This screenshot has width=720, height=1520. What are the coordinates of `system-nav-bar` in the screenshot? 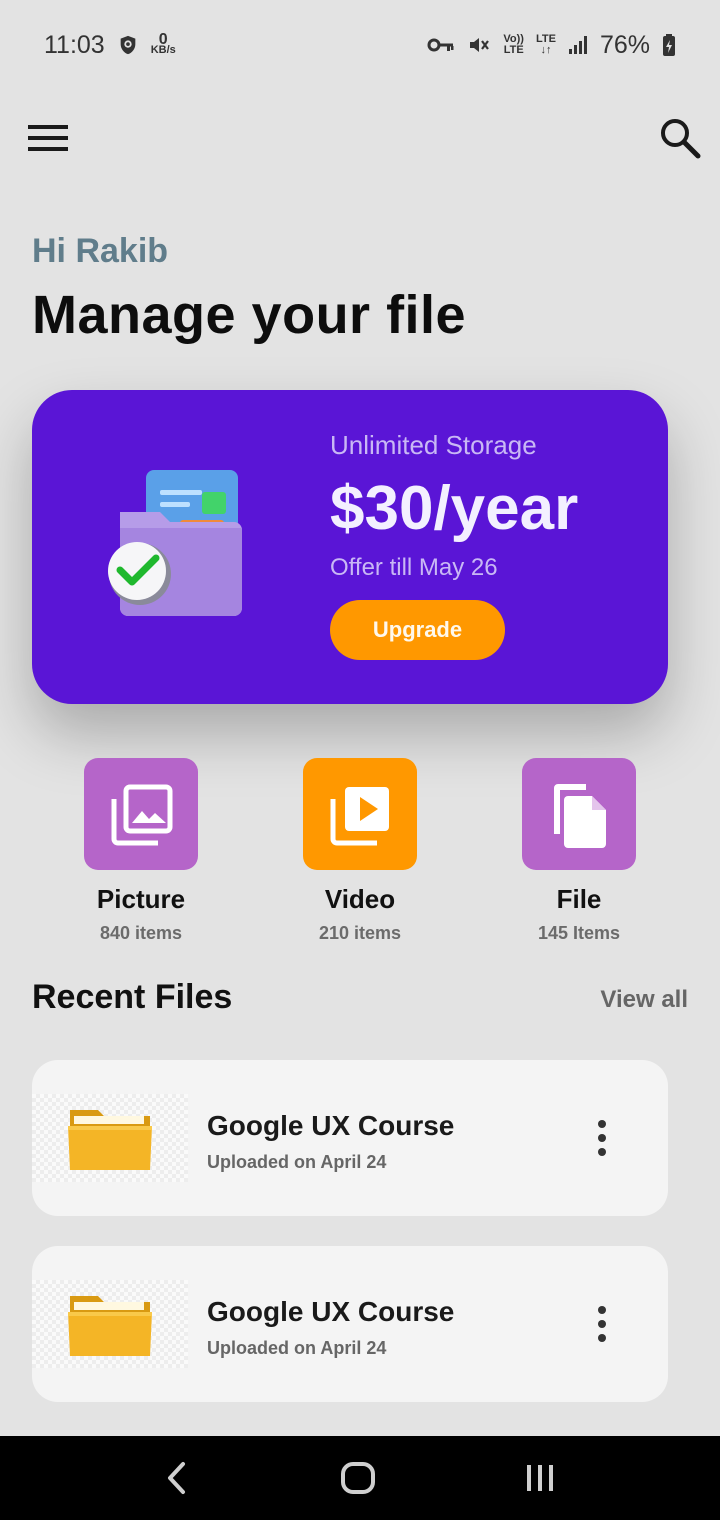 It's located at (360, 1478).